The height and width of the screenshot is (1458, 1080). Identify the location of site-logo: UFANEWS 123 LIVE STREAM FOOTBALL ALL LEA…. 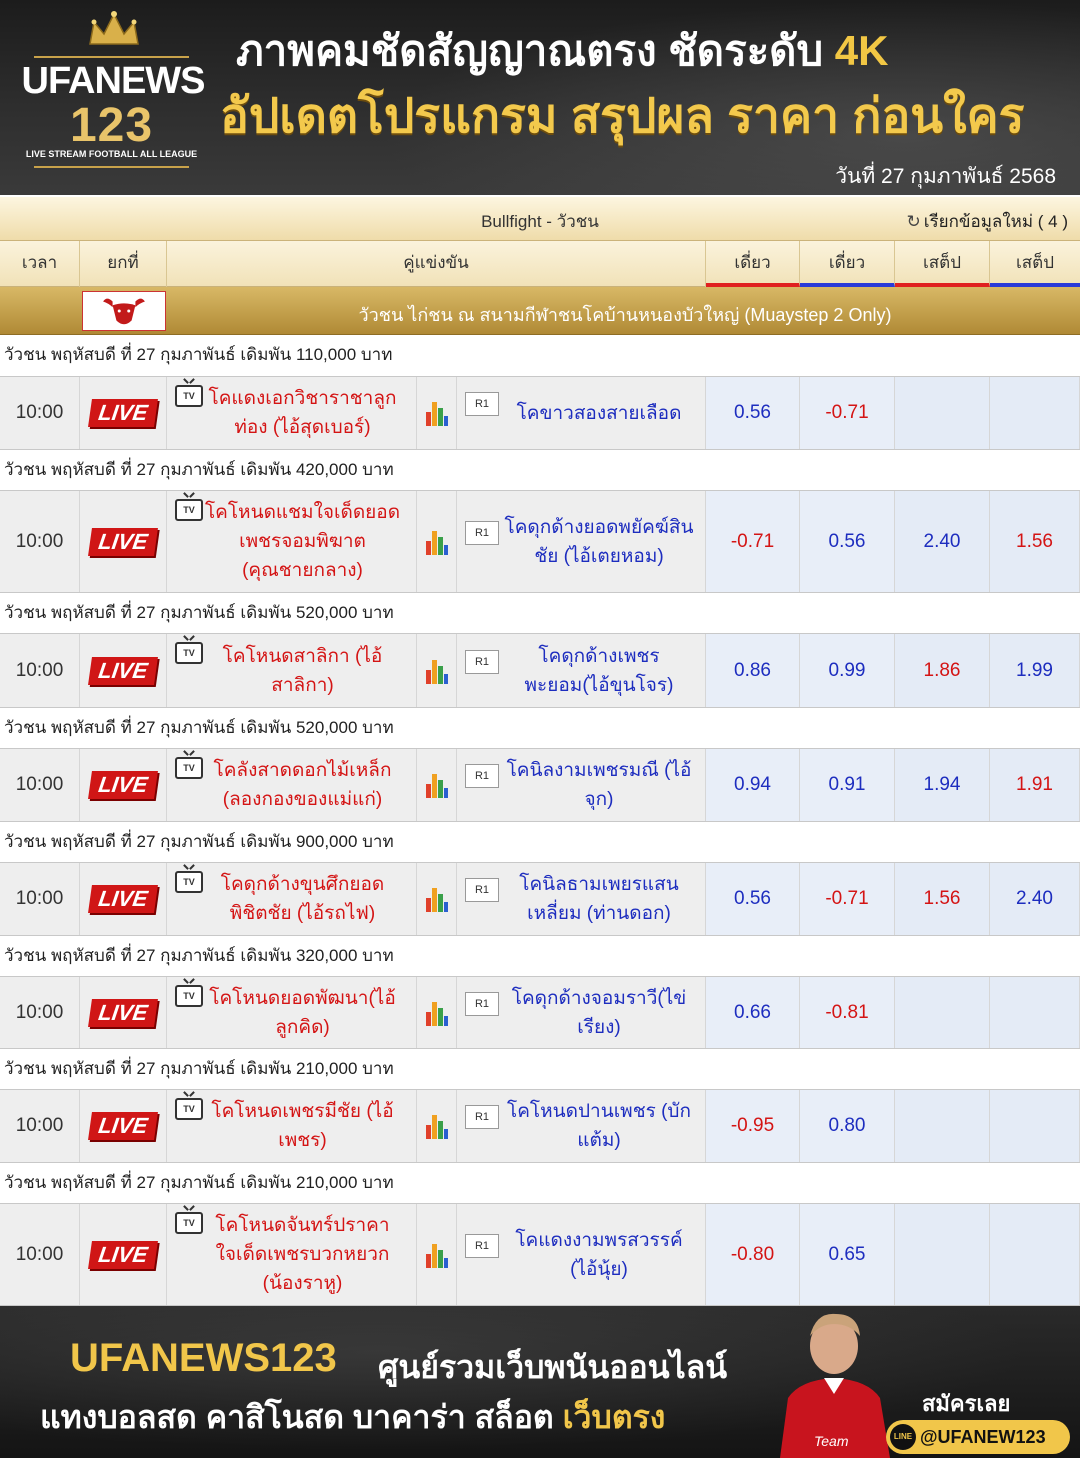
(111, 97).